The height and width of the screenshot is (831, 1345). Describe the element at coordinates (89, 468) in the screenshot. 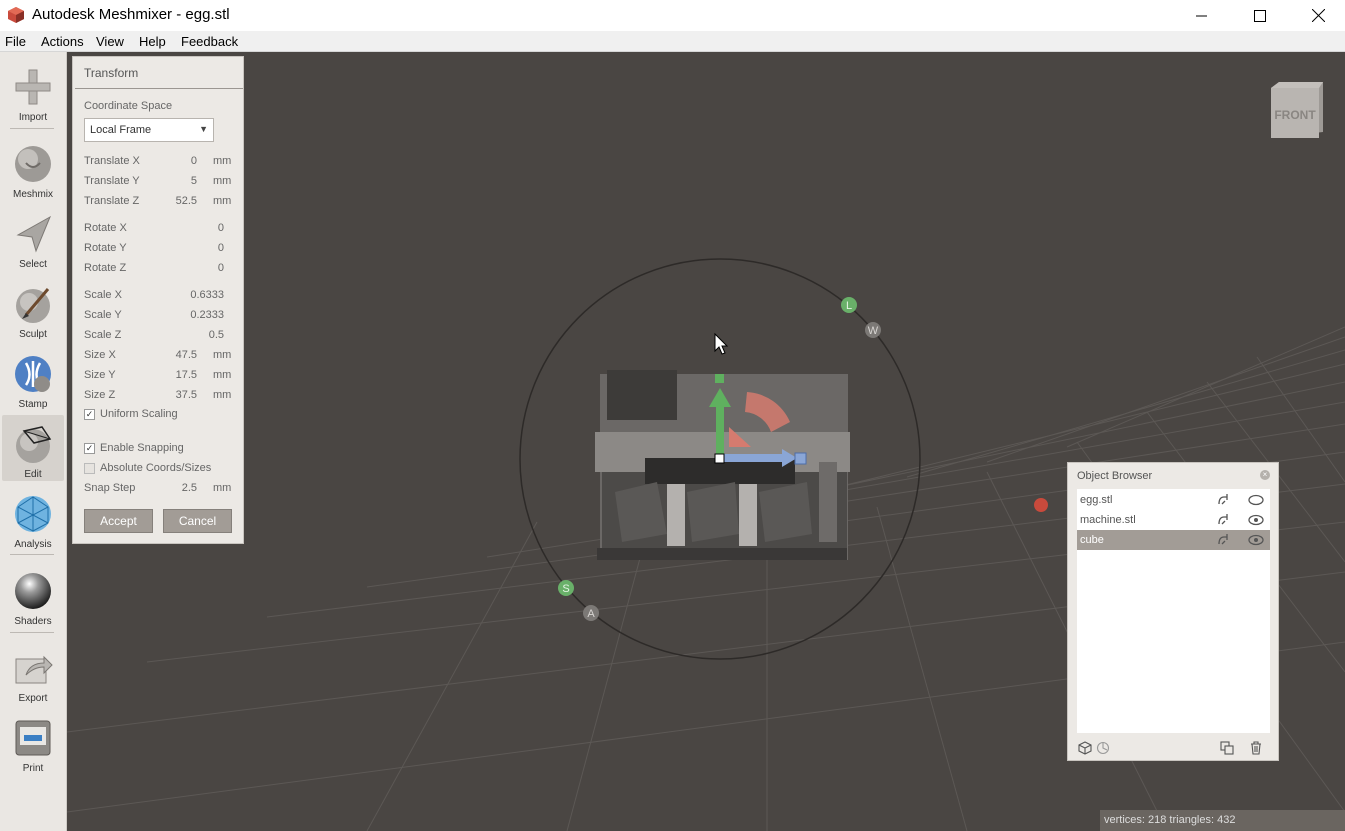

I see `absolute-coords-checkbox` at that location.